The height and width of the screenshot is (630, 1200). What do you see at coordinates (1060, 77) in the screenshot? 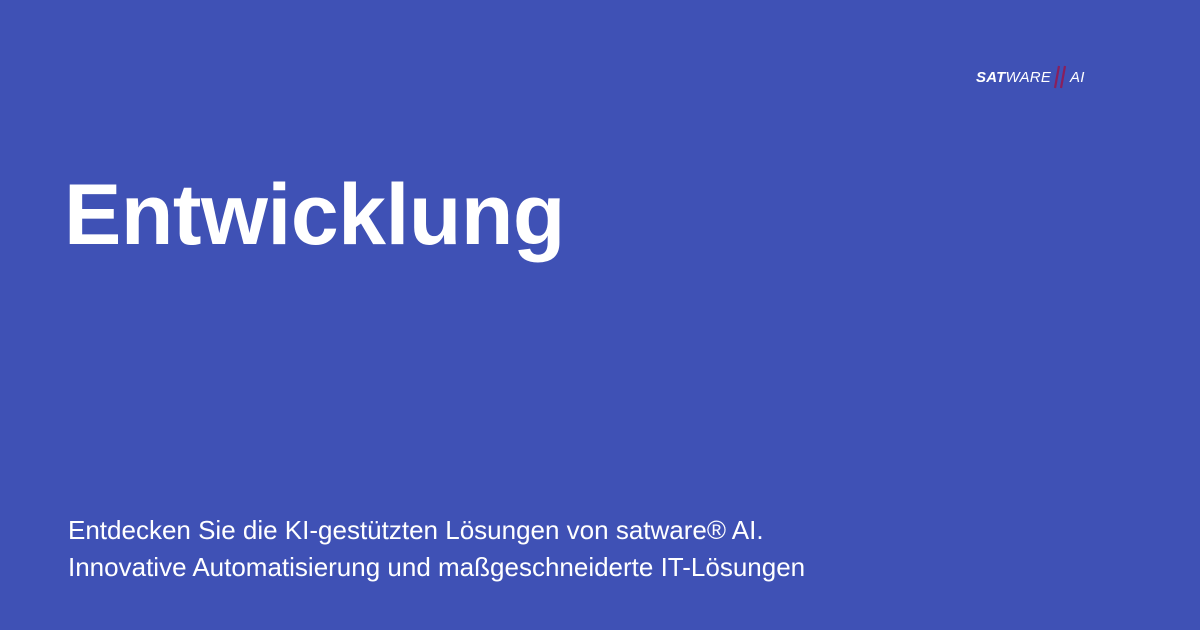
I see `logo-double-slash-icon` at bounding box center [1060, 77].